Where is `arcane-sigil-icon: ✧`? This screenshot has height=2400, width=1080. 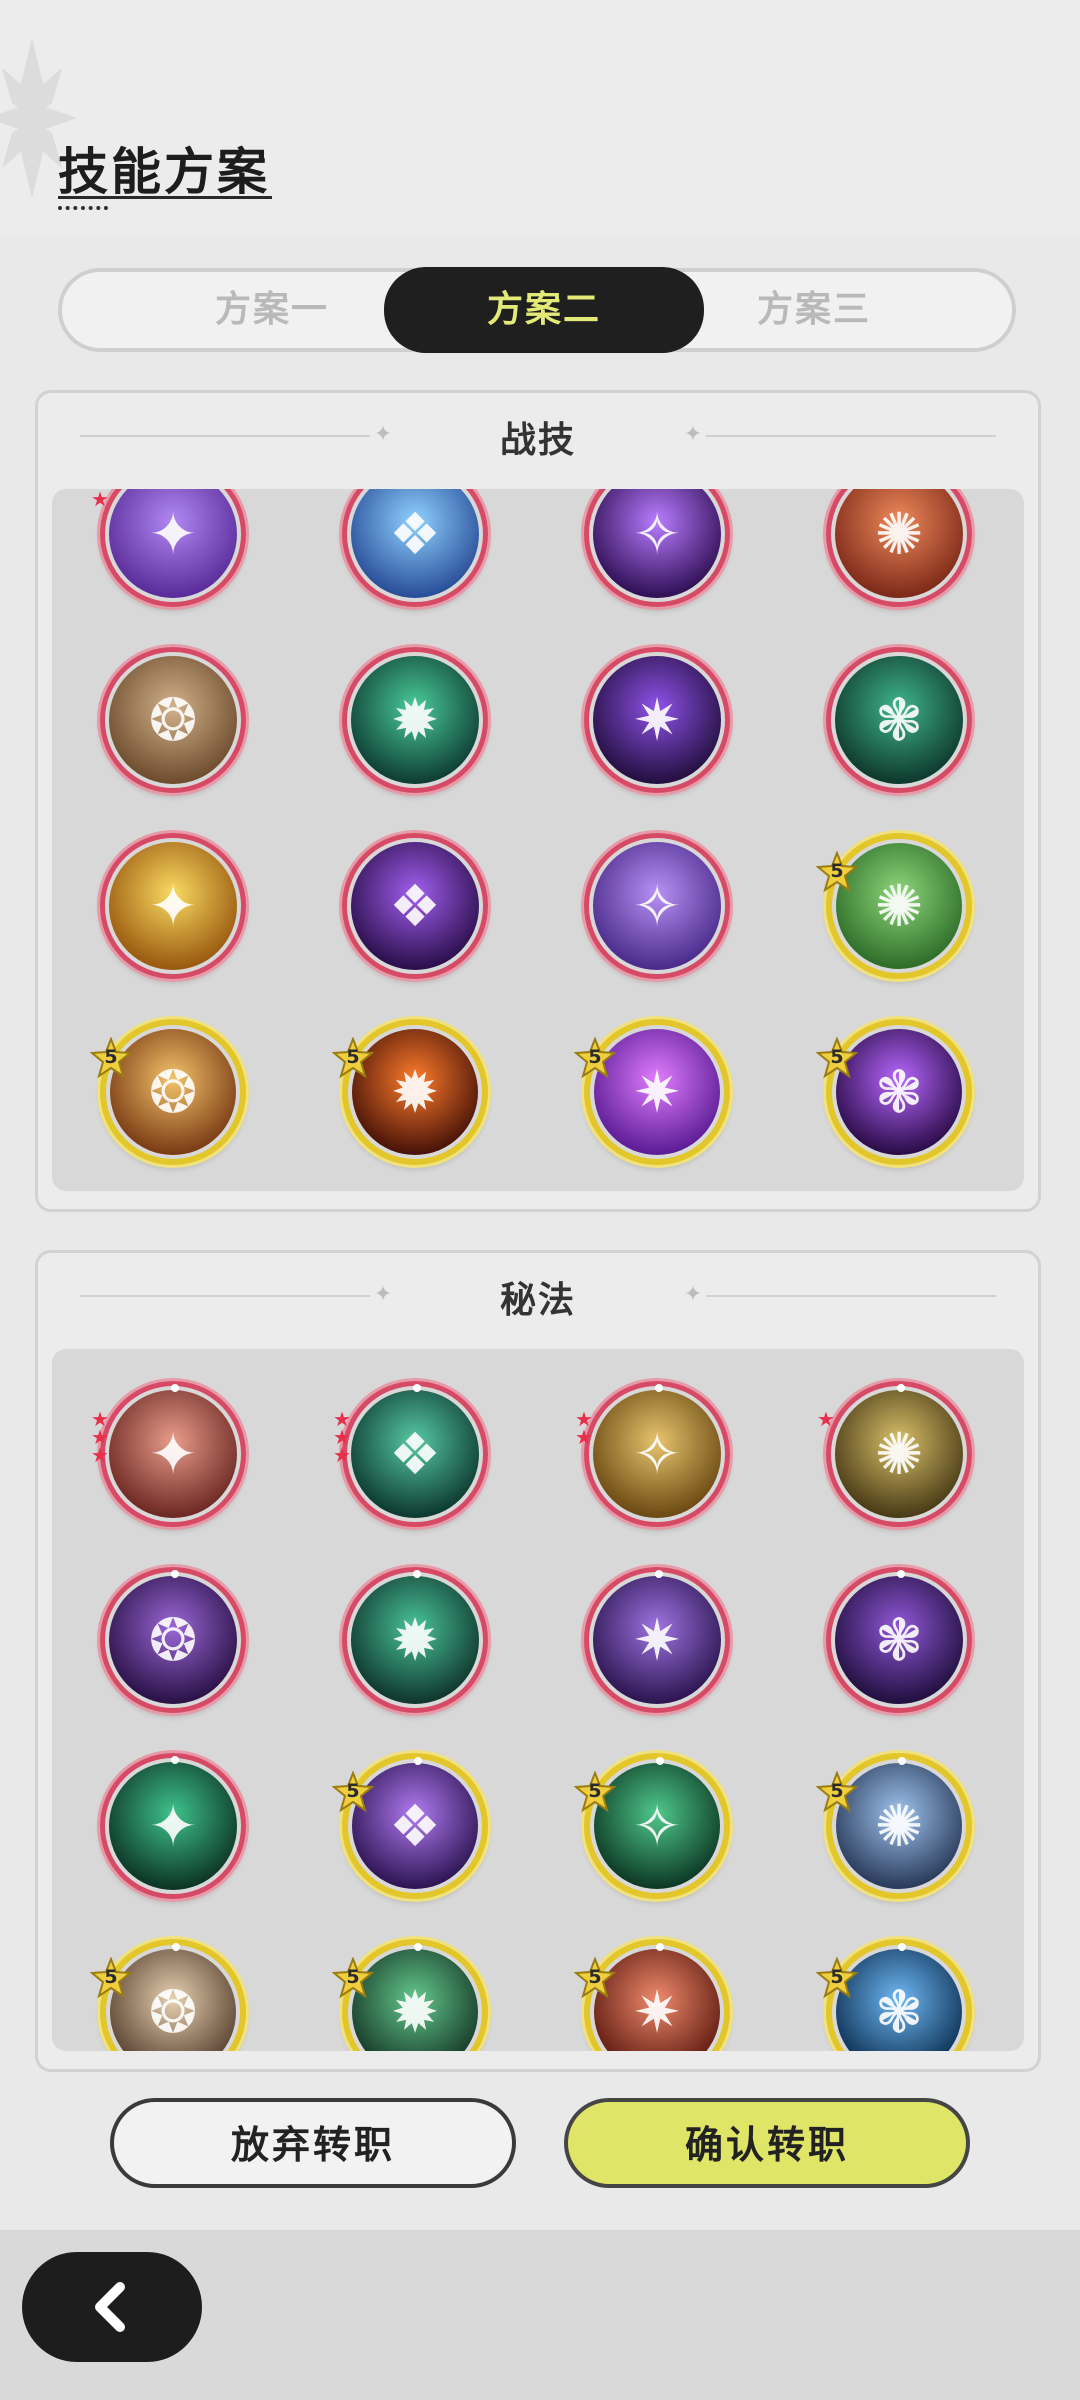
arcane-sigil-icon: ✧ is located at coordinates (657, 906).